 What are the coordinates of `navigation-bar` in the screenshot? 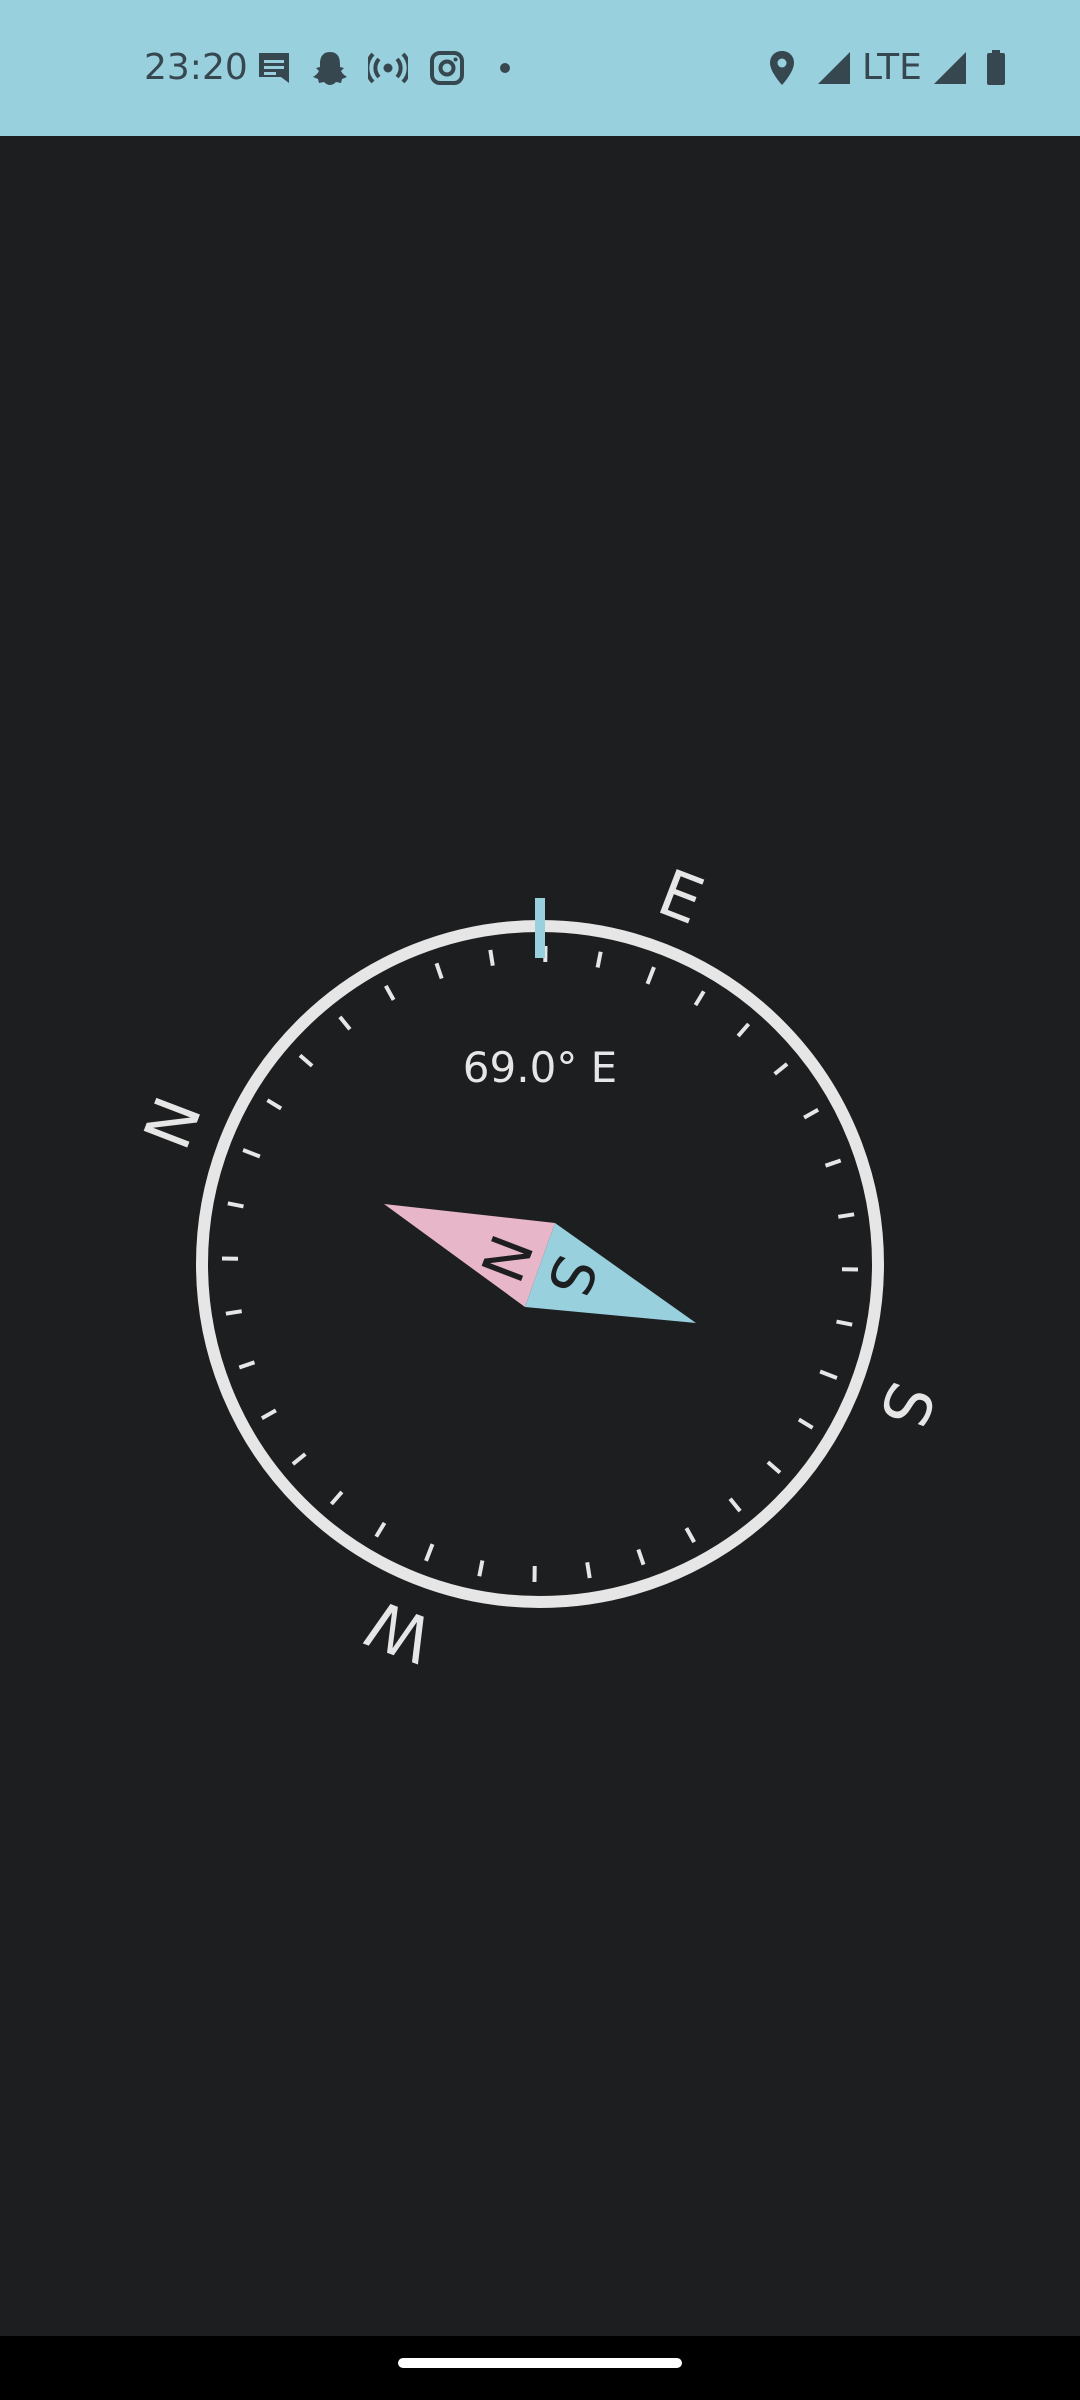 It's located at (540, 2368).